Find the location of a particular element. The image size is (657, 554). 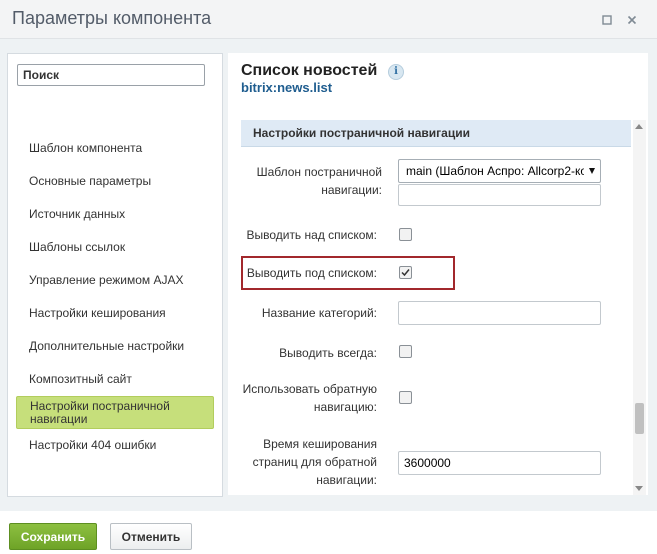

display-bottom-label: Выводить под списком: is located at coordinates (311, 273).